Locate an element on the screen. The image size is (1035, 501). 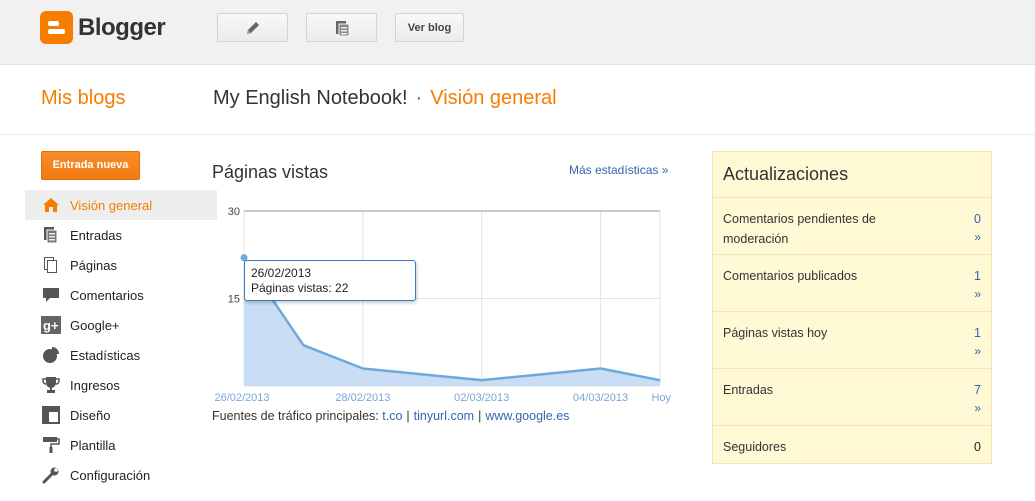
app-name: Blogger is located at coordinates (122, 27).